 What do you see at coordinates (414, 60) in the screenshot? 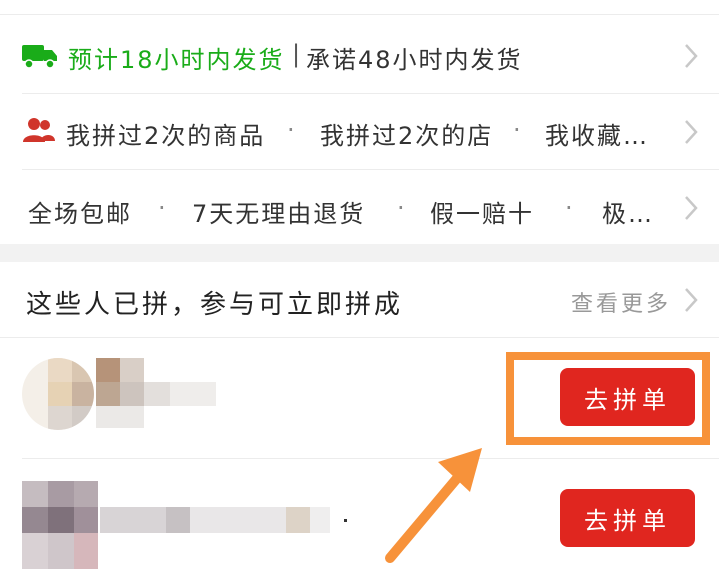
I see `shipping-promise: 承诺48小时内发货` at bounding box center [414, 60].